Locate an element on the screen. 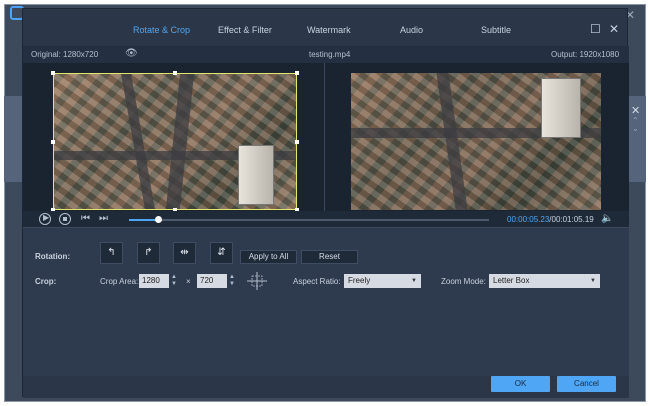 The height and width of the screenshot is (406, 650). seek-progress is located at coordinates (143, 220).